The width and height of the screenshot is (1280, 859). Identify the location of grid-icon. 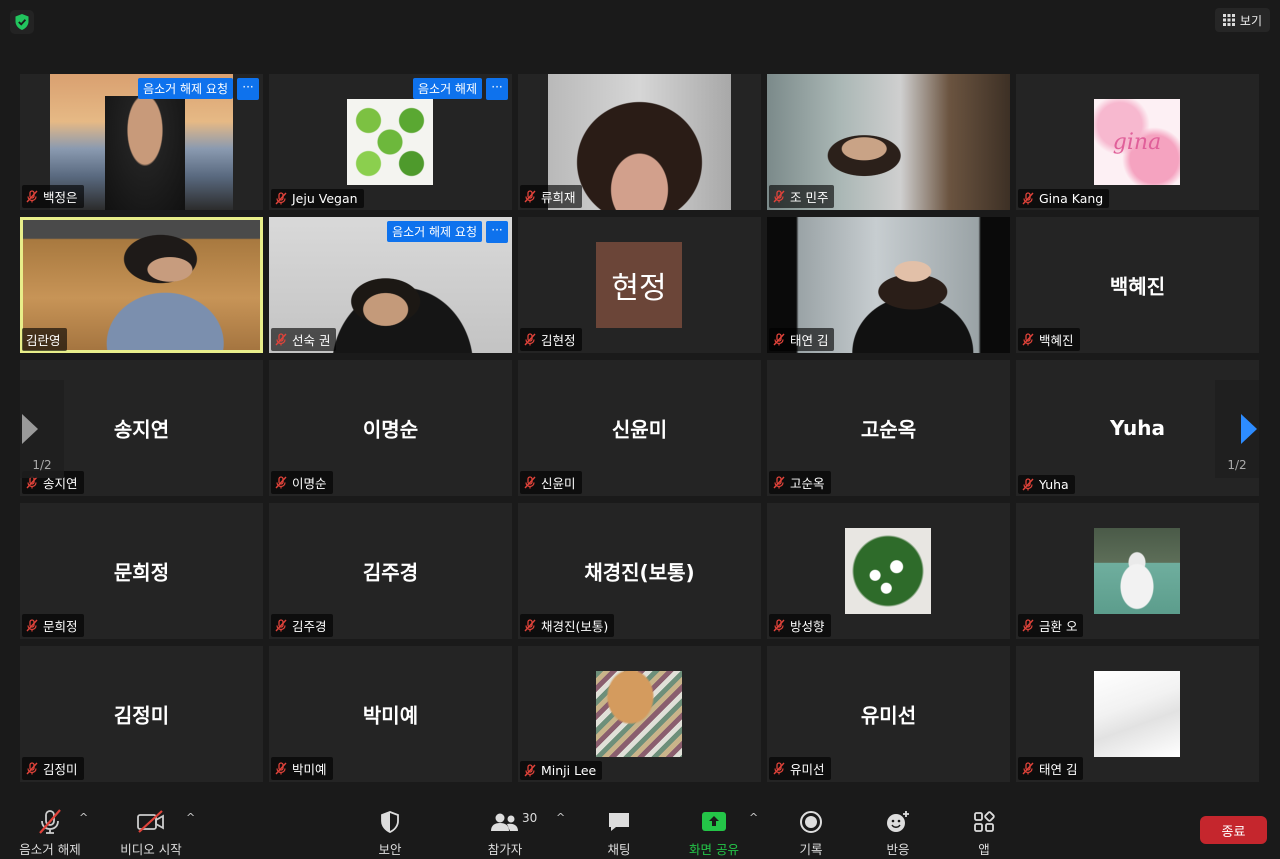
(1228, 20).